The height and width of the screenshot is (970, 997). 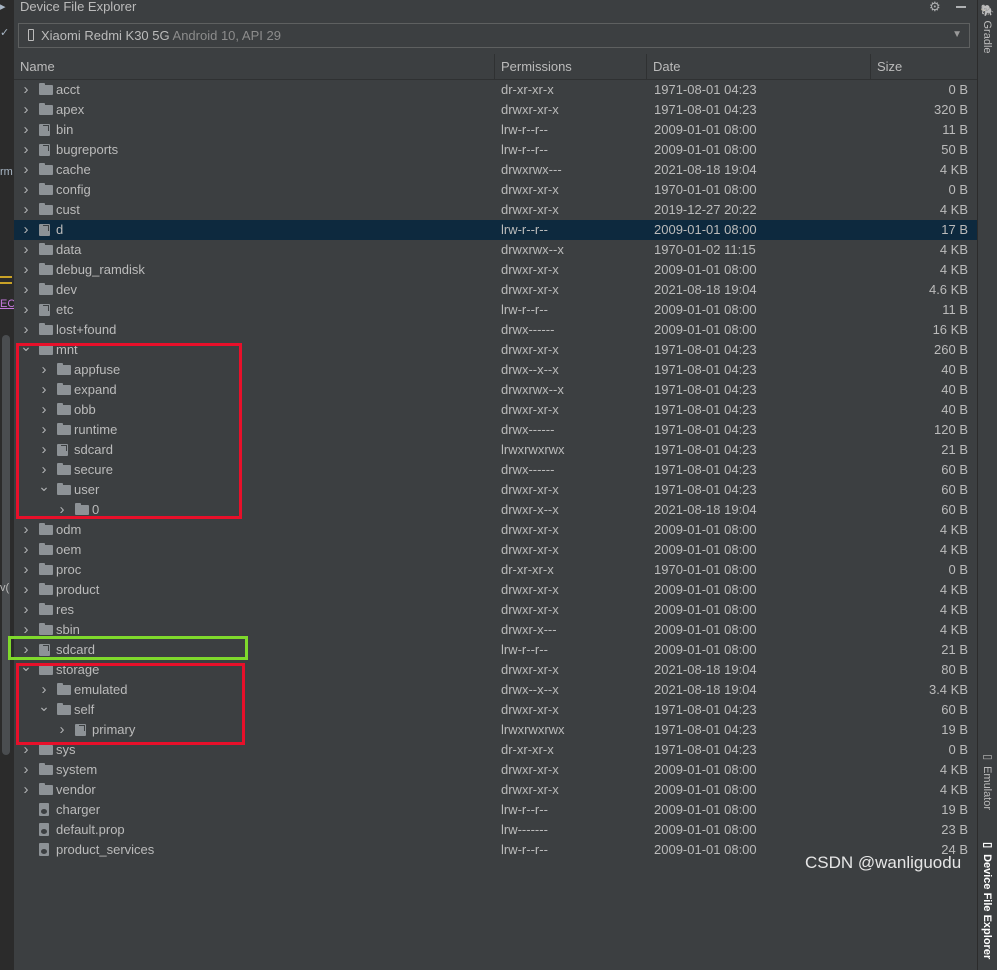 I want to click on table-row: › sdcard lrwxrwxrwx 1971-08-01 04:23 21 B, so click(x=495, y=450).